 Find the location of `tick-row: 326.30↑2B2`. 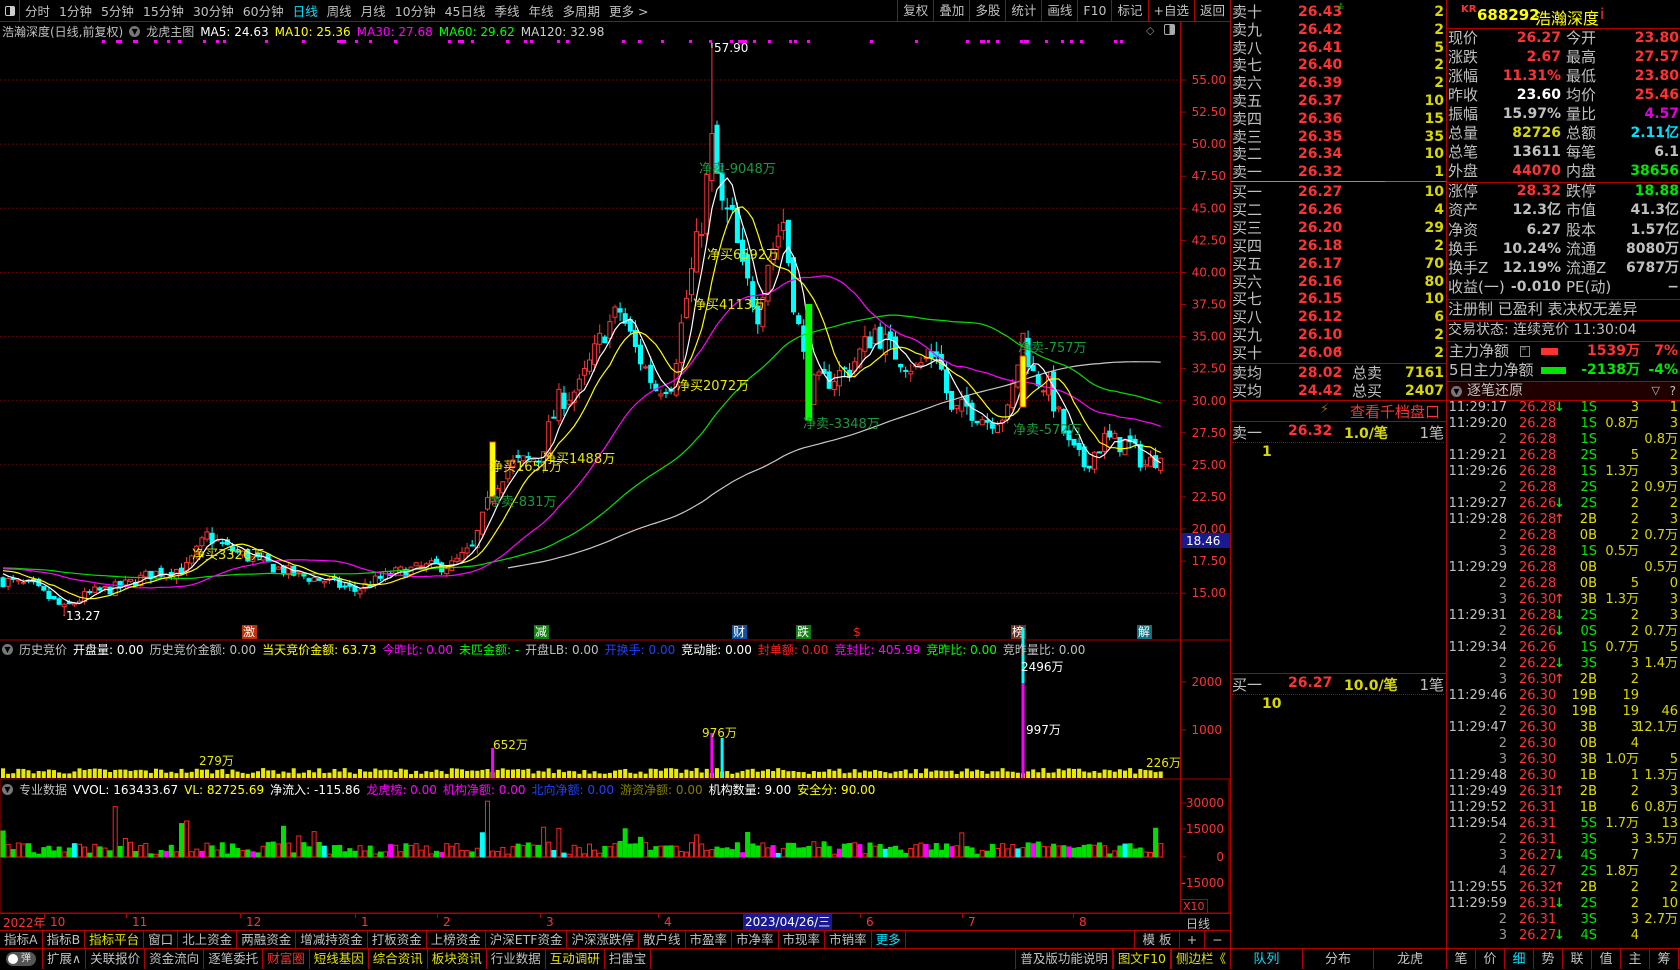

tick-row: 326.30↑2B2 is located at coordinates (1563, 680).